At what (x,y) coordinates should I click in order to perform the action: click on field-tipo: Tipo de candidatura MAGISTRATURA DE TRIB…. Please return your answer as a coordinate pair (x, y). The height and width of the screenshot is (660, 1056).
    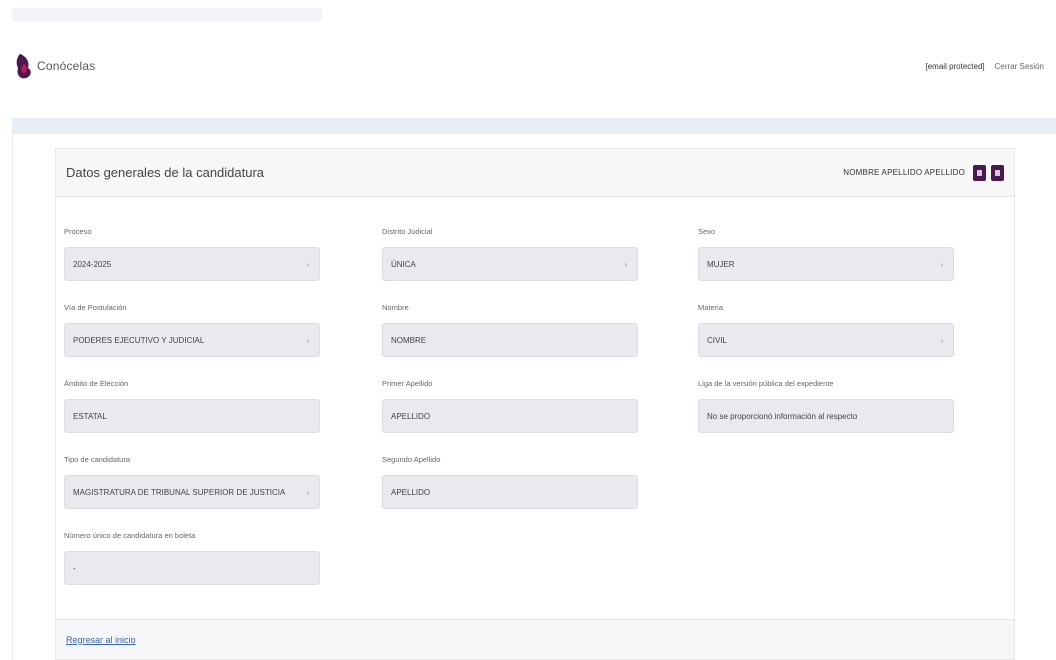
    Looking at the image, I should click on (195, 482).